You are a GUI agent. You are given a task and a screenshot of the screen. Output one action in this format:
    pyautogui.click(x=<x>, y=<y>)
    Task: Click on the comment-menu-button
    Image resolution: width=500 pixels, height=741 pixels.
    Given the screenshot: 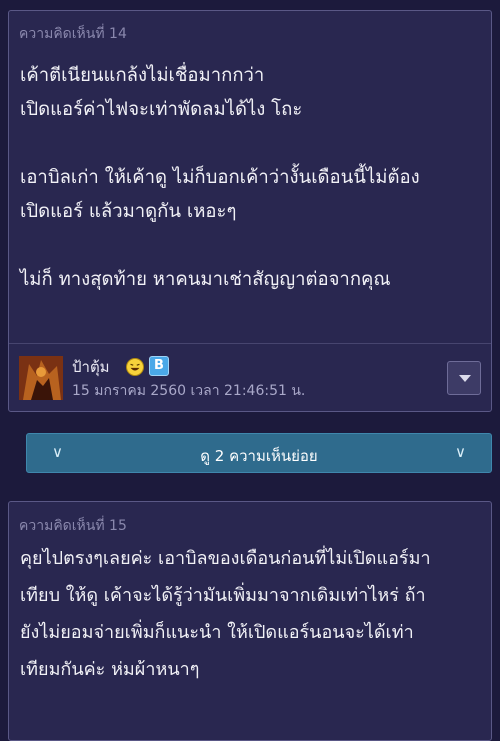 What is the action you would take?
    pyautogui.click(x=464, y=378)
    